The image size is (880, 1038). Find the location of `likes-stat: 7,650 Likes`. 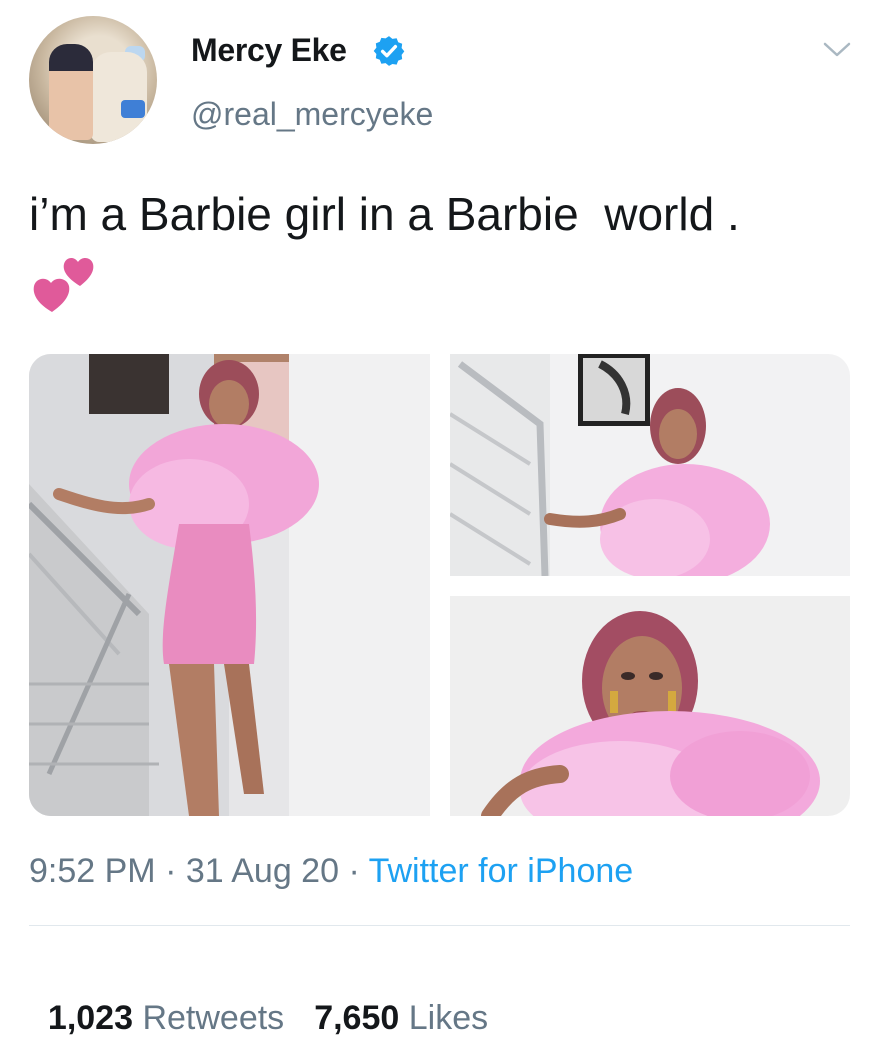

likes-stat: 7,650 Likes is located at coordinates (401, 1018).